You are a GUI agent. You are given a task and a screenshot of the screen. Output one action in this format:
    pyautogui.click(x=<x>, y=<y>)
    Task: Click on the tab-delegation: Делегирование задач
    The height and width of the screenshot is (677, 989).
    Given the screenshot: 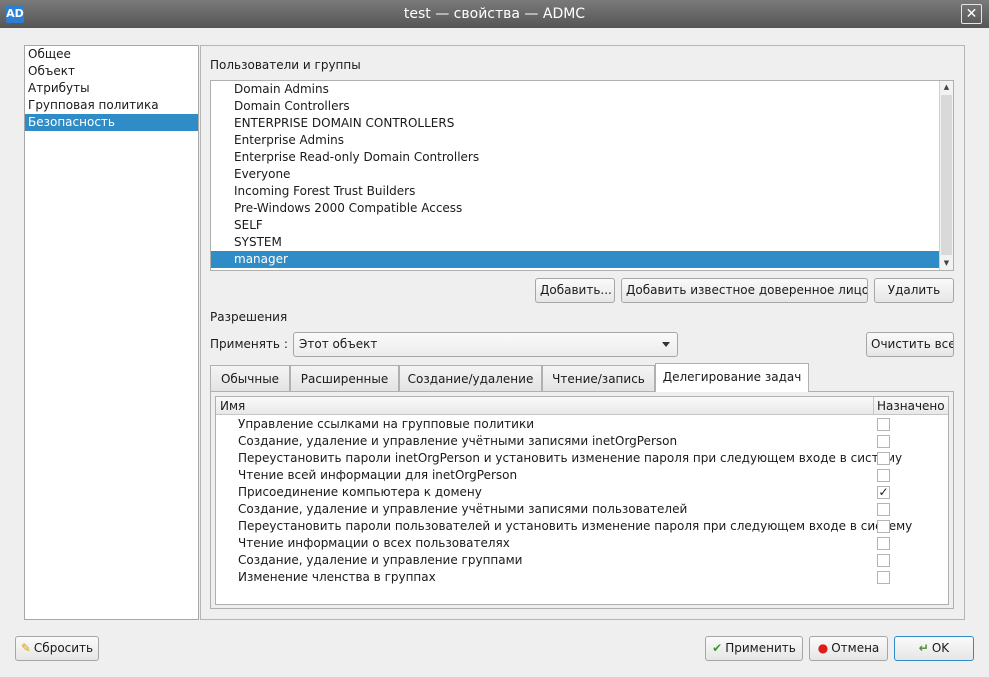 What is the action you would take?
    pyautogui.click(x=732, y=377)
    